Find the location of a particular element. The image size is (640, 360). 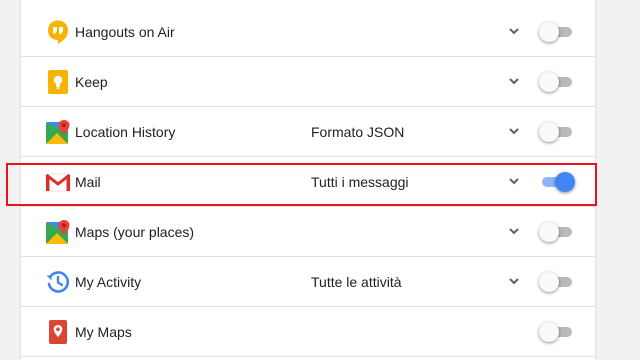

product-row-my-maps: My Maps is located at coordinates (308, 332).